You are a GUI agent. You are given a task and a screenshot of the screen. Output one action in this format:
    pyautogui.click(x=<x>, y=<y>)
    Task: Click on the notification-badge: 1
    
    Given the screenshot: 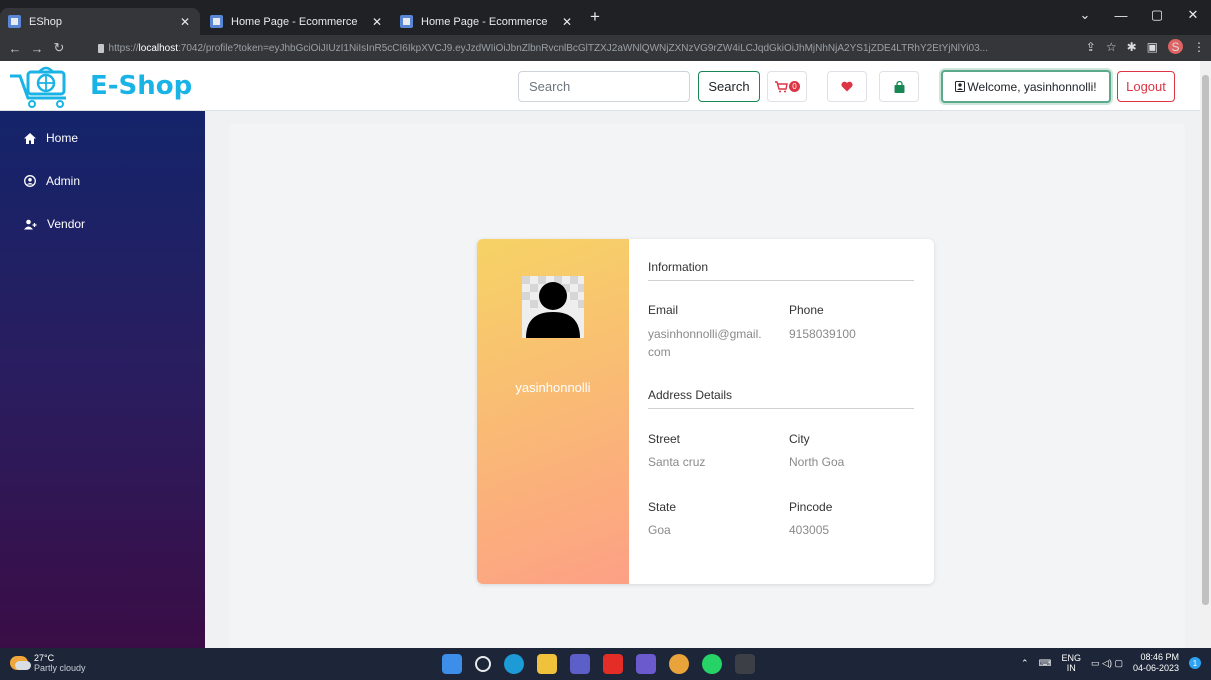 What is the action you would take?
    pyautogui.click(x=1195, y=663)
    